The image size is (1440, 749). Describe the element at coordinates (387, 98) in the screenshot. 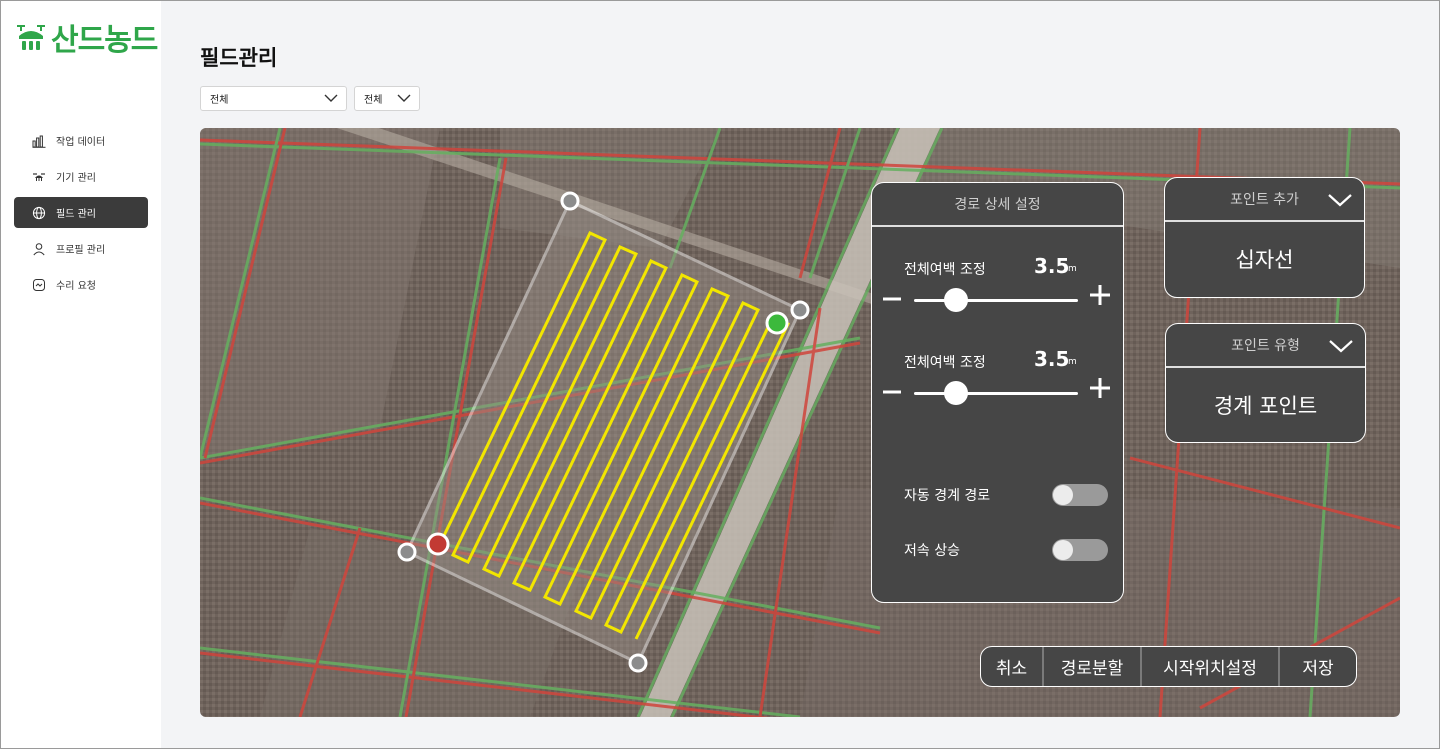

I see `filter-select-2: 전체` at that location.